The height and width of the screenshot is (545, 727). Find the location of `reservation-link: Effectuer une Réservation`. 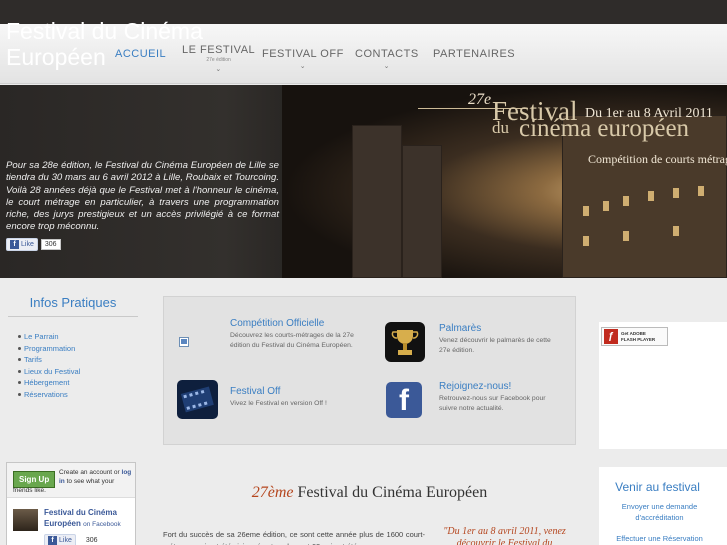

reservation-link: Effectuer une Réservation is located at coordinates (659, 538).